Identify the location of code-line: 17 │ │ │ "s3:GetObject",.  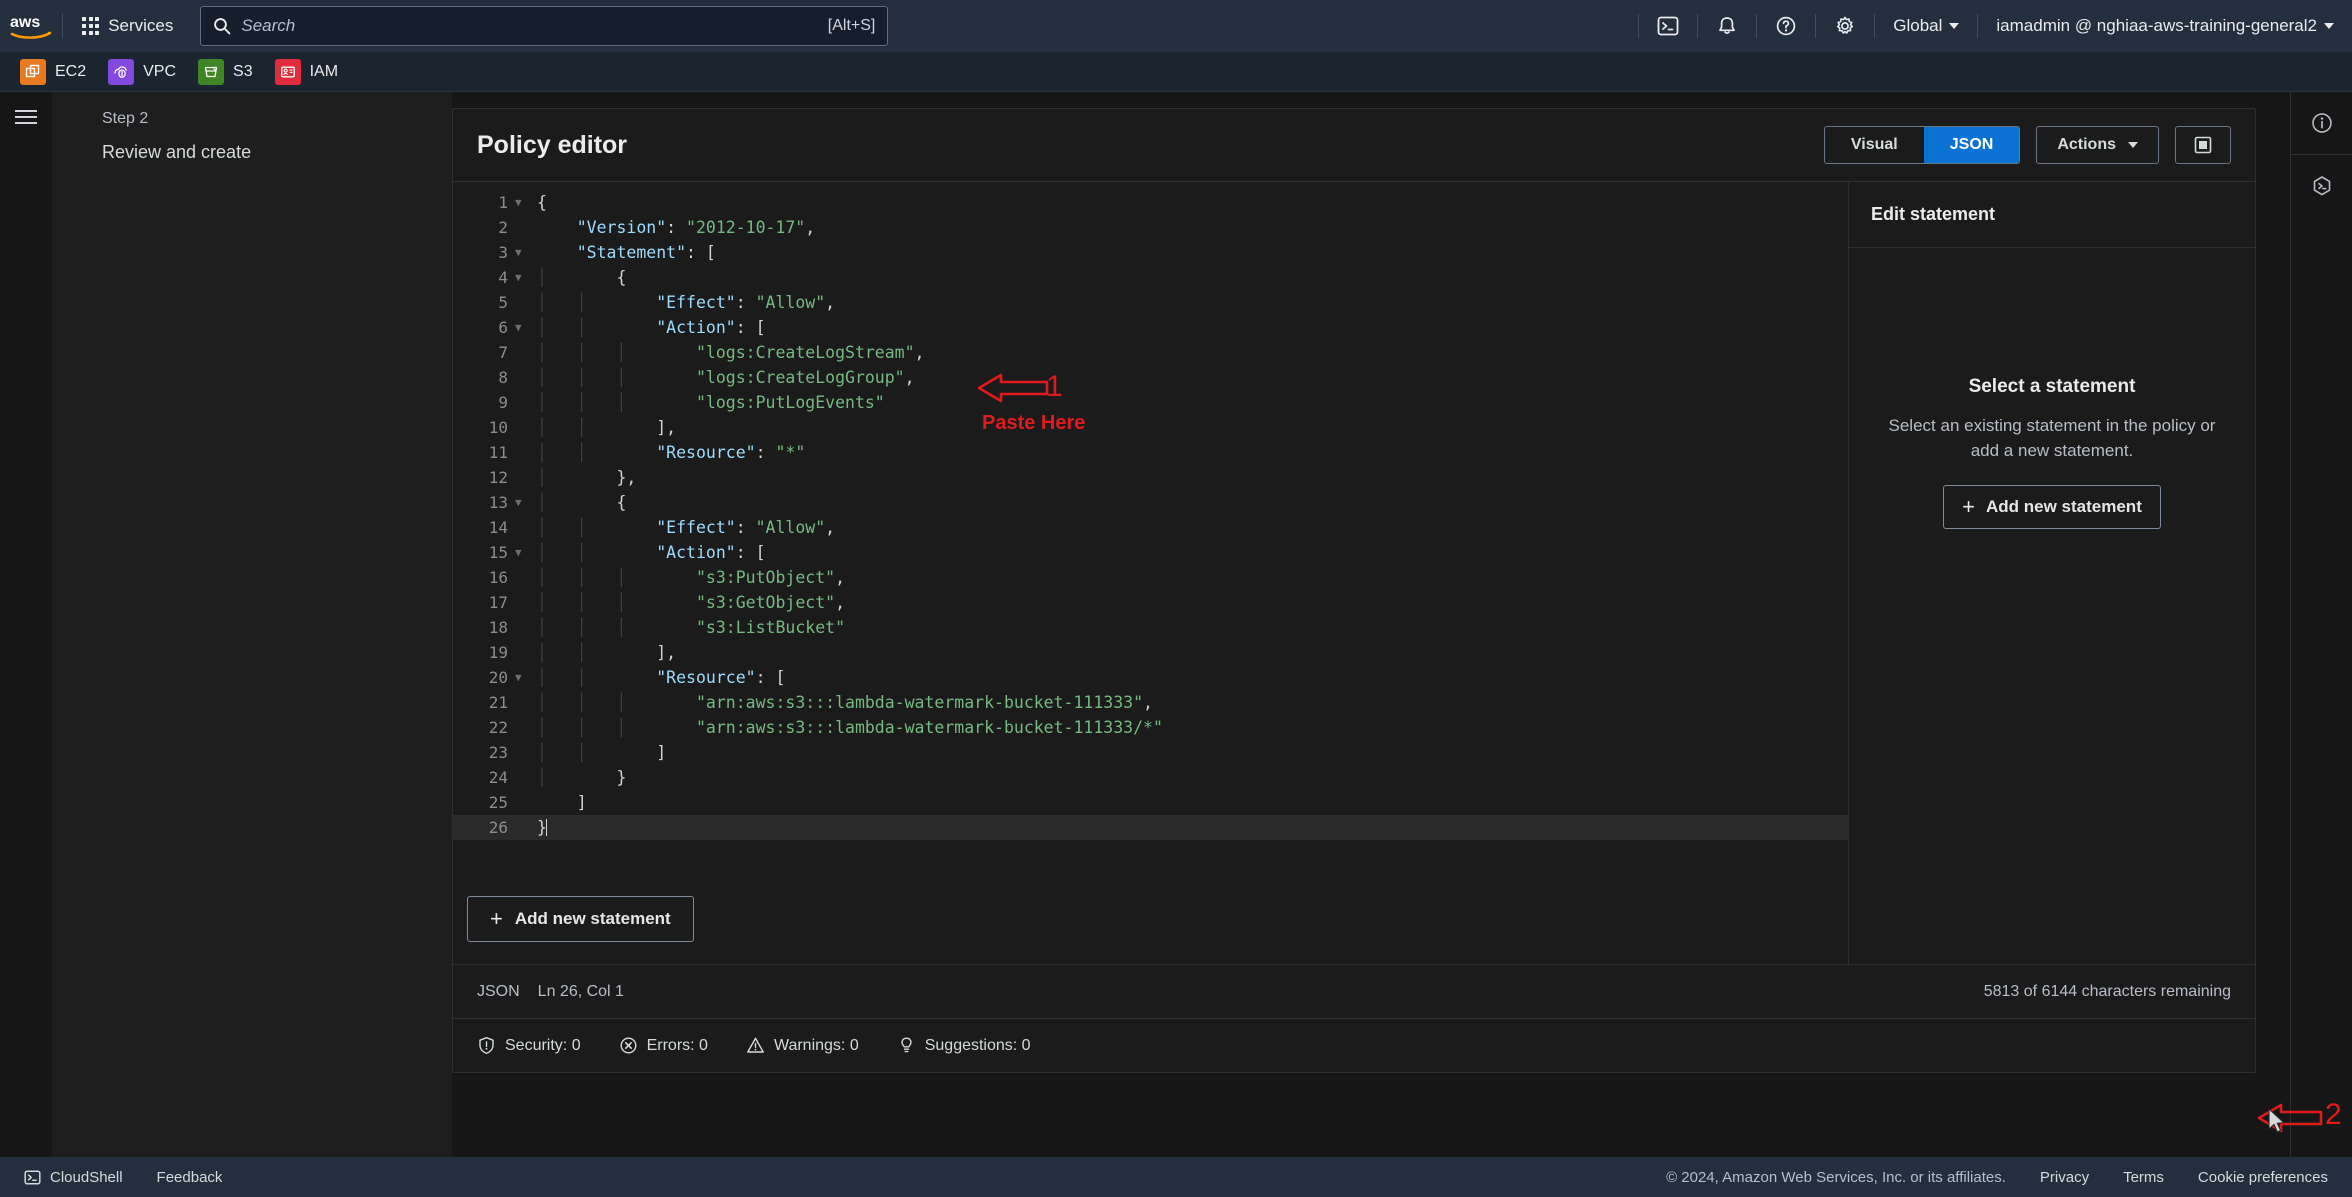
(1150, 602).